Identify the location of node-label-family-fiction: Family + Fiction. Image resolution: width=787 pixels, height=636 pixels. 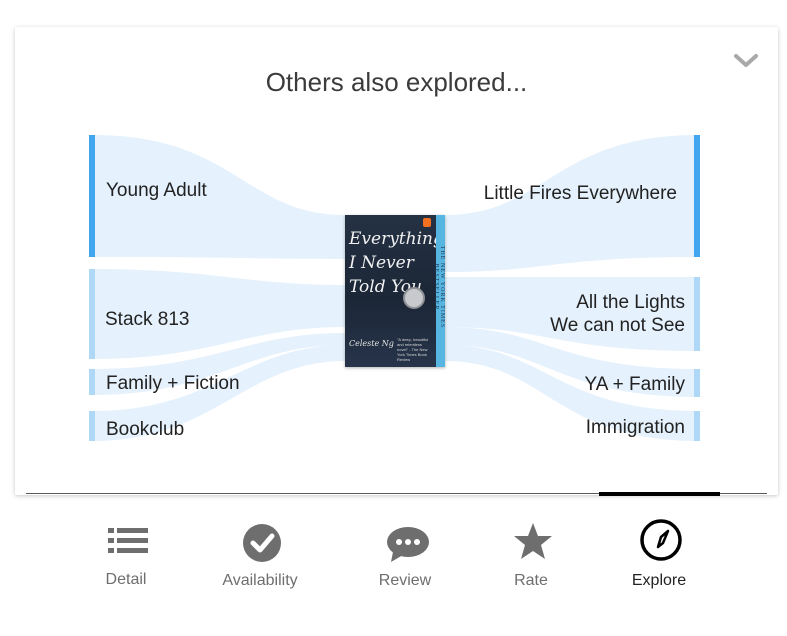
(173, 383).